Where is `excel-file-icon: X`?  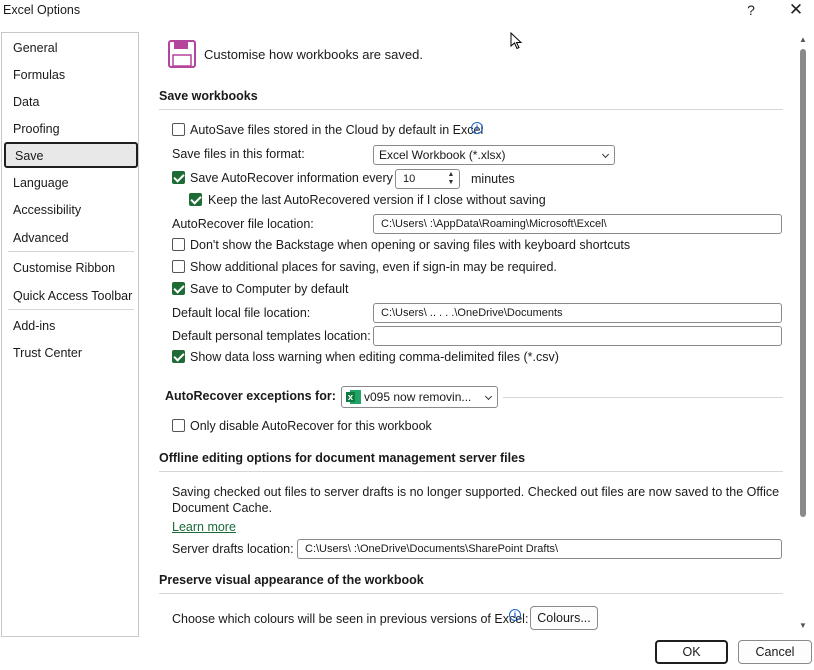 excel-file-icon: X is located at coordinates (353, 397).